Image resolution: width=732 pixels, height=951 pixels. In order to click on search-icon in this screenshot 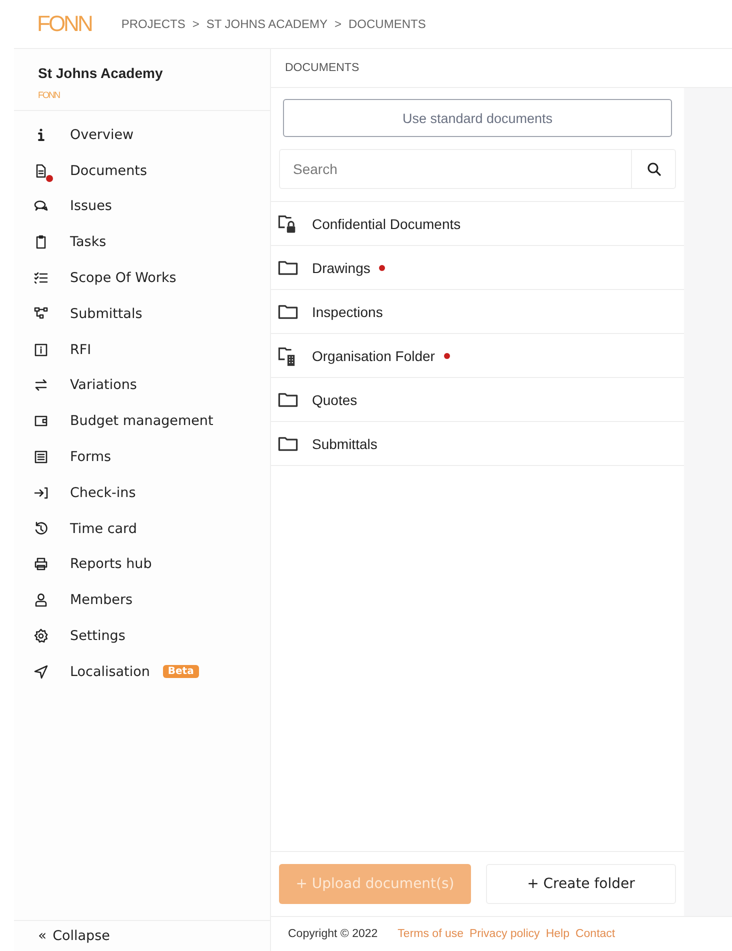, I will do `click(654, 169)`.